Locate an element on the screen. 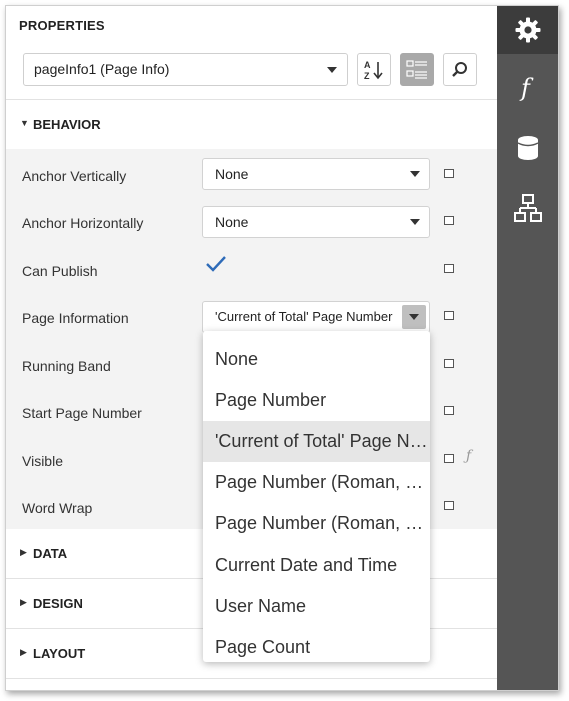 This screenshot has width=569, height=701. function-icon: f is located at coordinates (526, 88).